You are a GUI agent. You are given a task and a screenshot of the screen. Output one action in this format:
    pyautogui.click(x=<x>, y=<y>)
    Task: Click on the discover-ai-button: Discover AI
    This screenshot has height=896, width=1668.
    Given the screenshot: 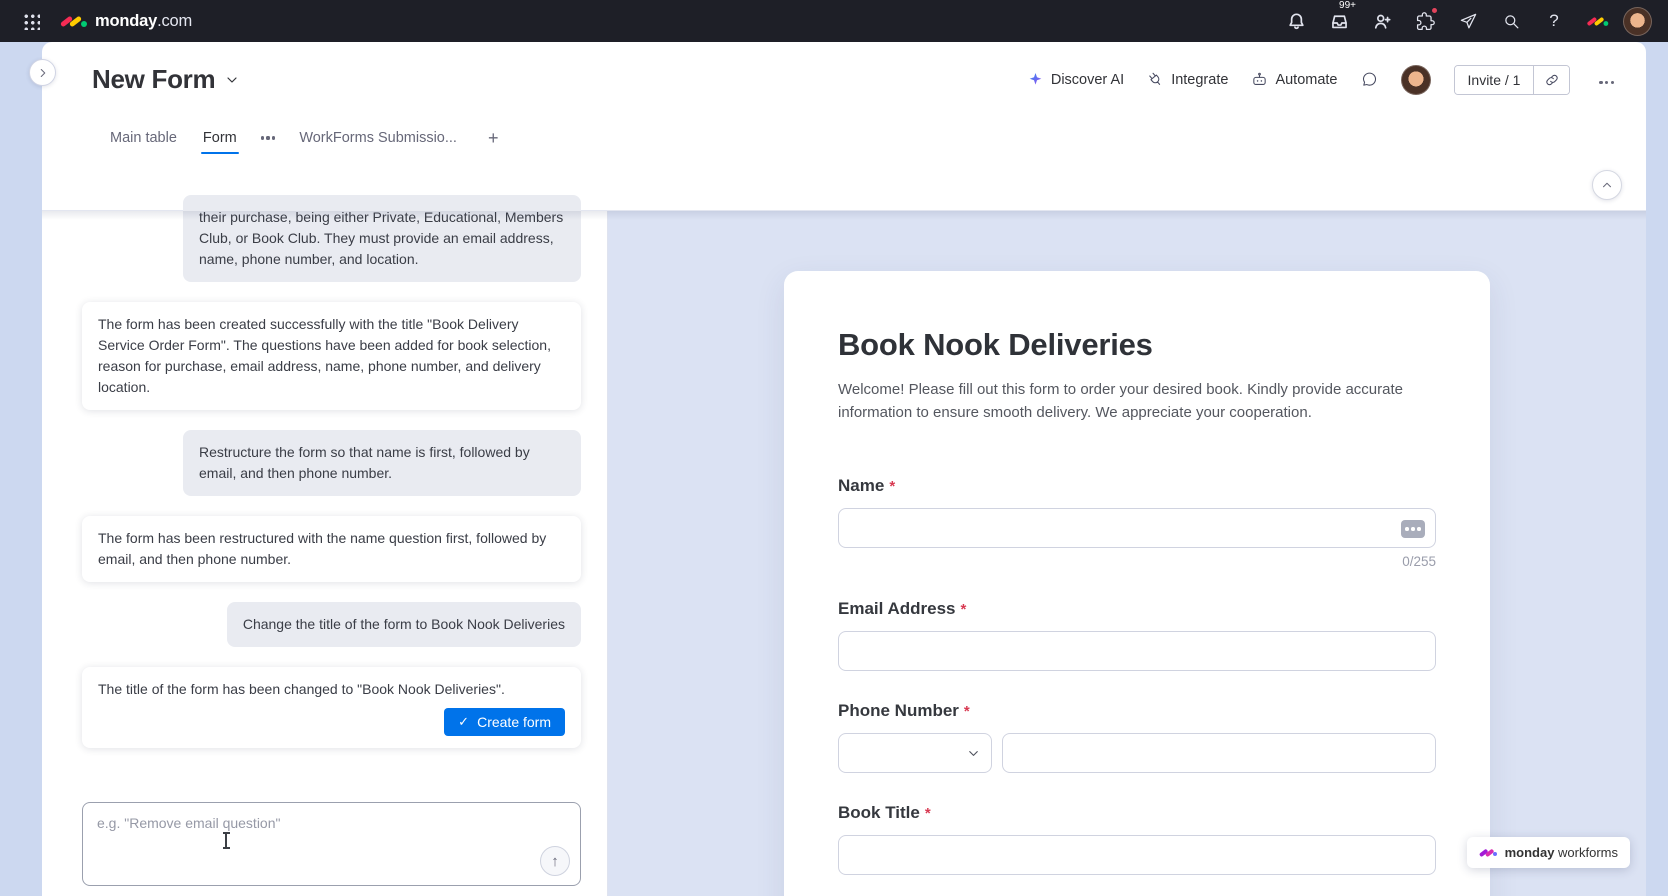 What is the action you would take?
    pyautogui.click(x=1075, y=79)
    